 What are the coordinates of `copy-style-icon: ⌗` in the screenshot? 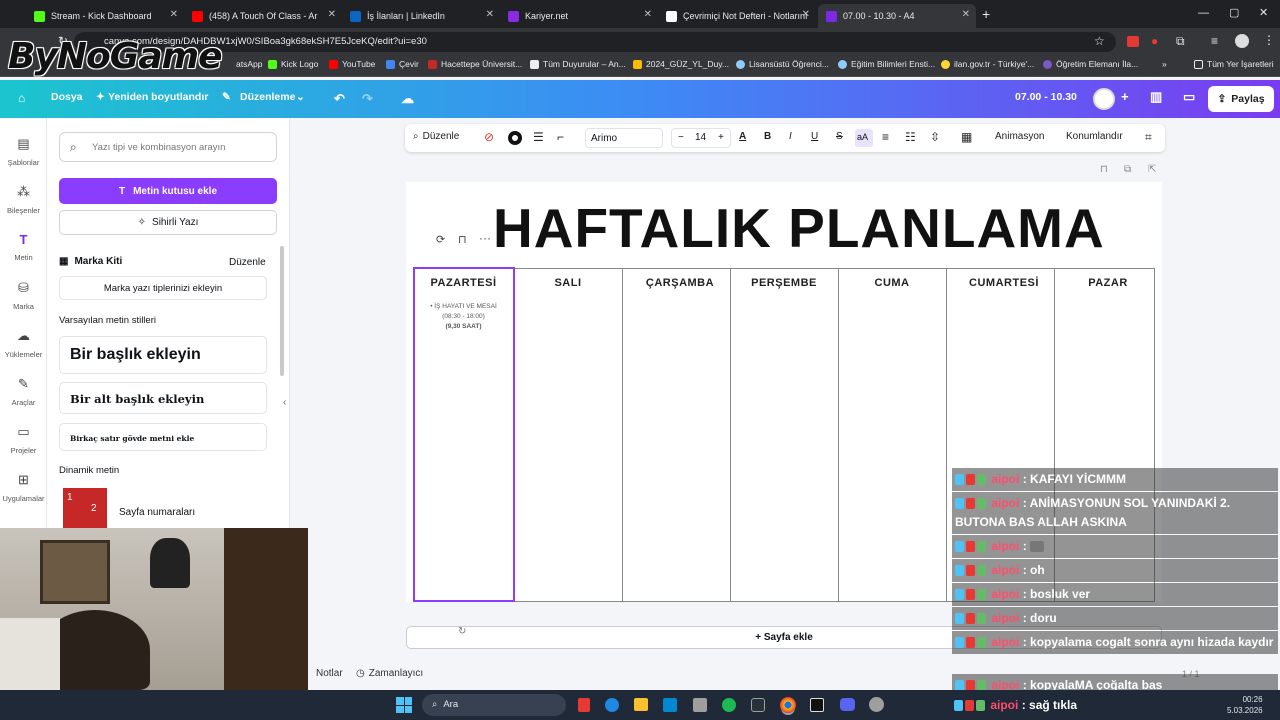 It's located at (1148, 137).